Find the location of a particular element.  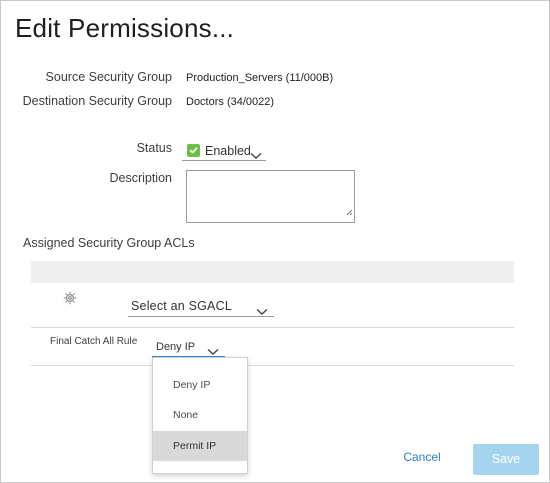

final-catch-all-select: Deny IP is located at coordinates (188, 348).